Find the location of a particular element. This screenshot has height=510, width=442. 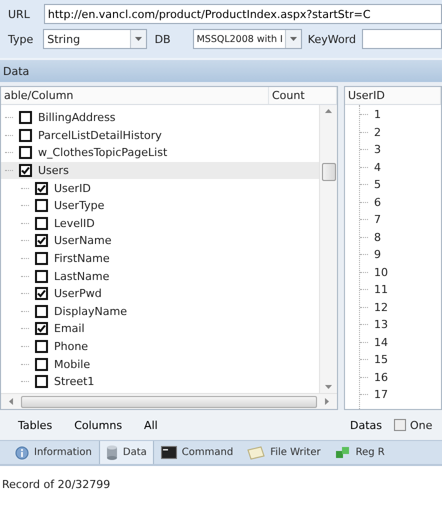

tab: File Writer is located at coordinates (284, 452).